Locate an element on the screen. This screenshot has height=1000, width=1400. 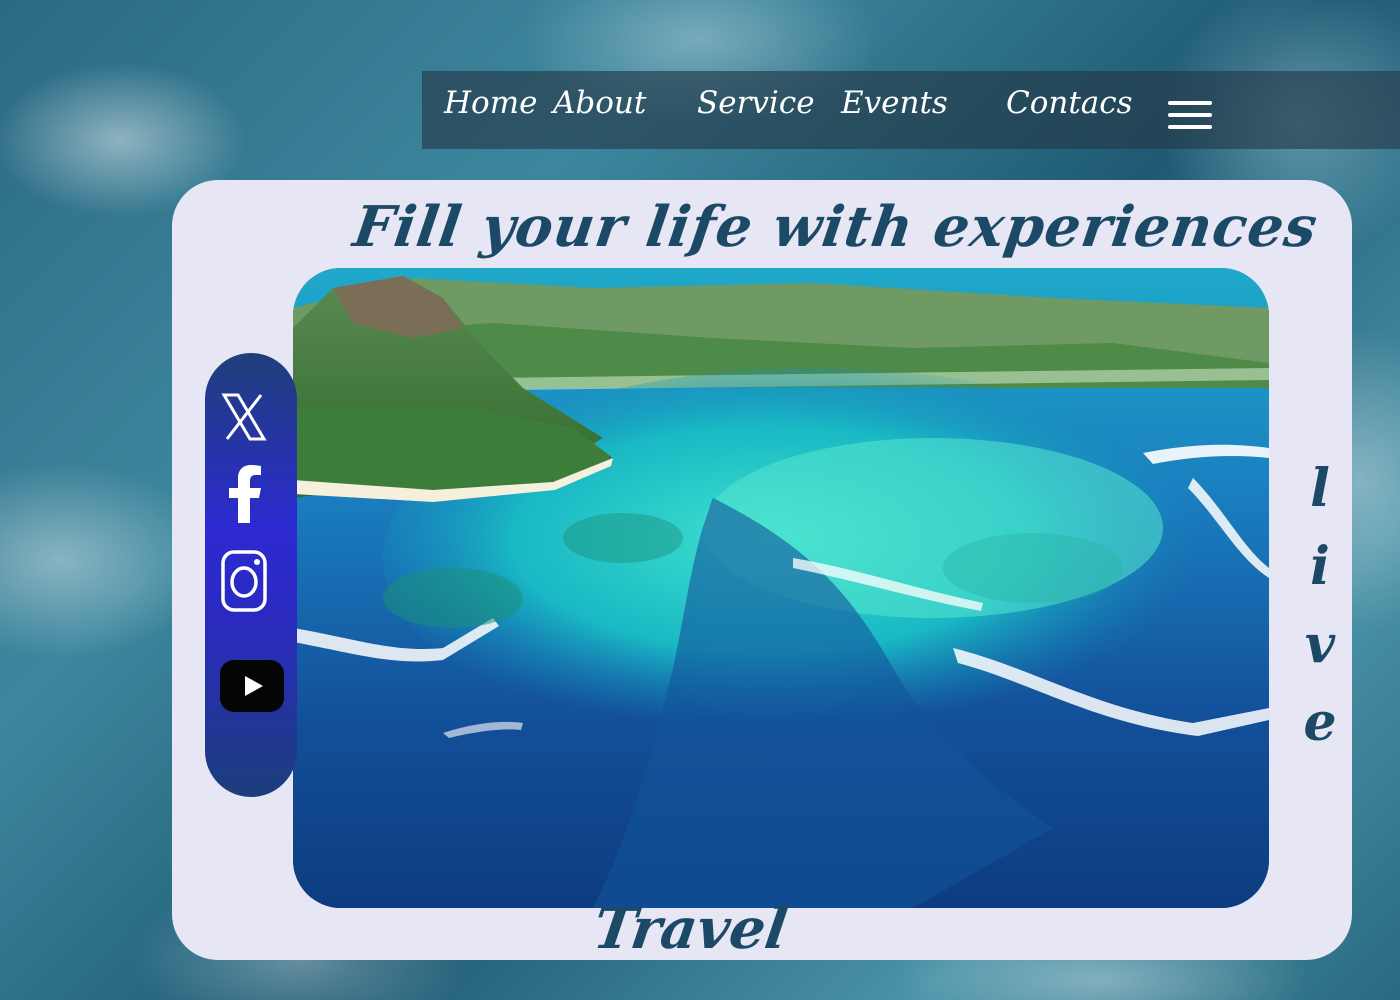
hero-headline: Fill your life with experiences is located at coordinates (835, 227).